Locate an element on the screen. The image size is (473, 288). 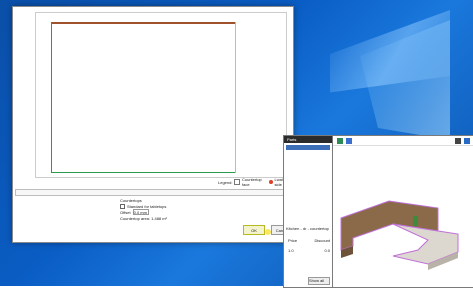
info-strip is located at coordinates (153, 192).